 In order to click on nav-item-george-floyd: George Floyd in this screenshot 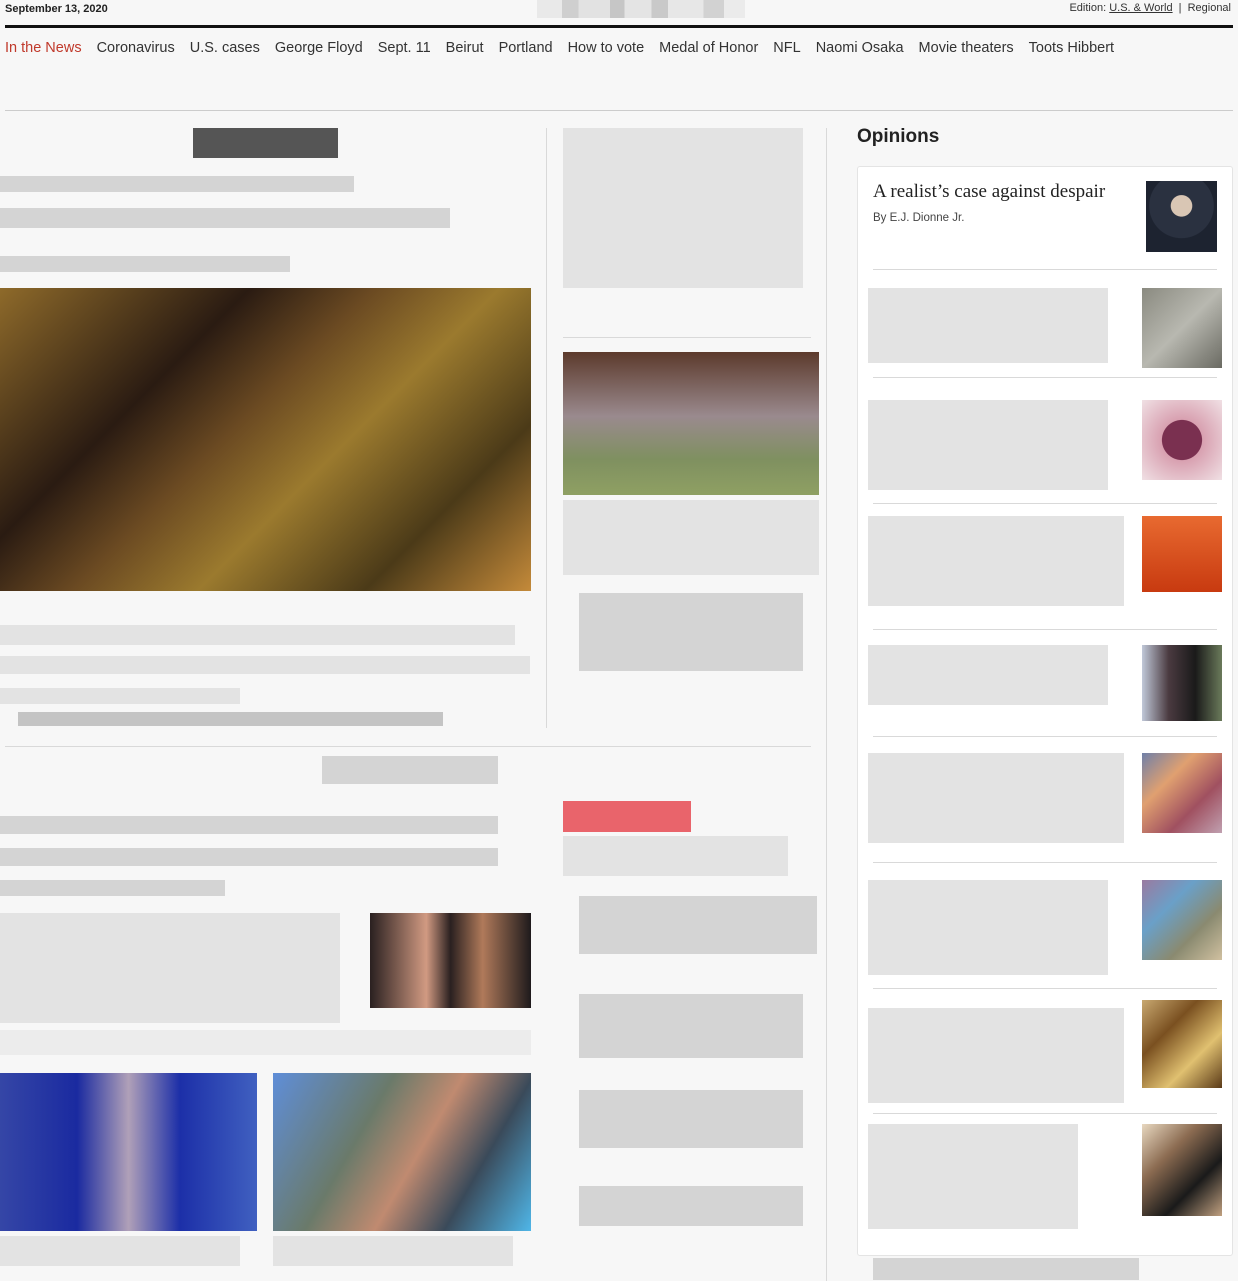, I will do `click(319, 51)`.